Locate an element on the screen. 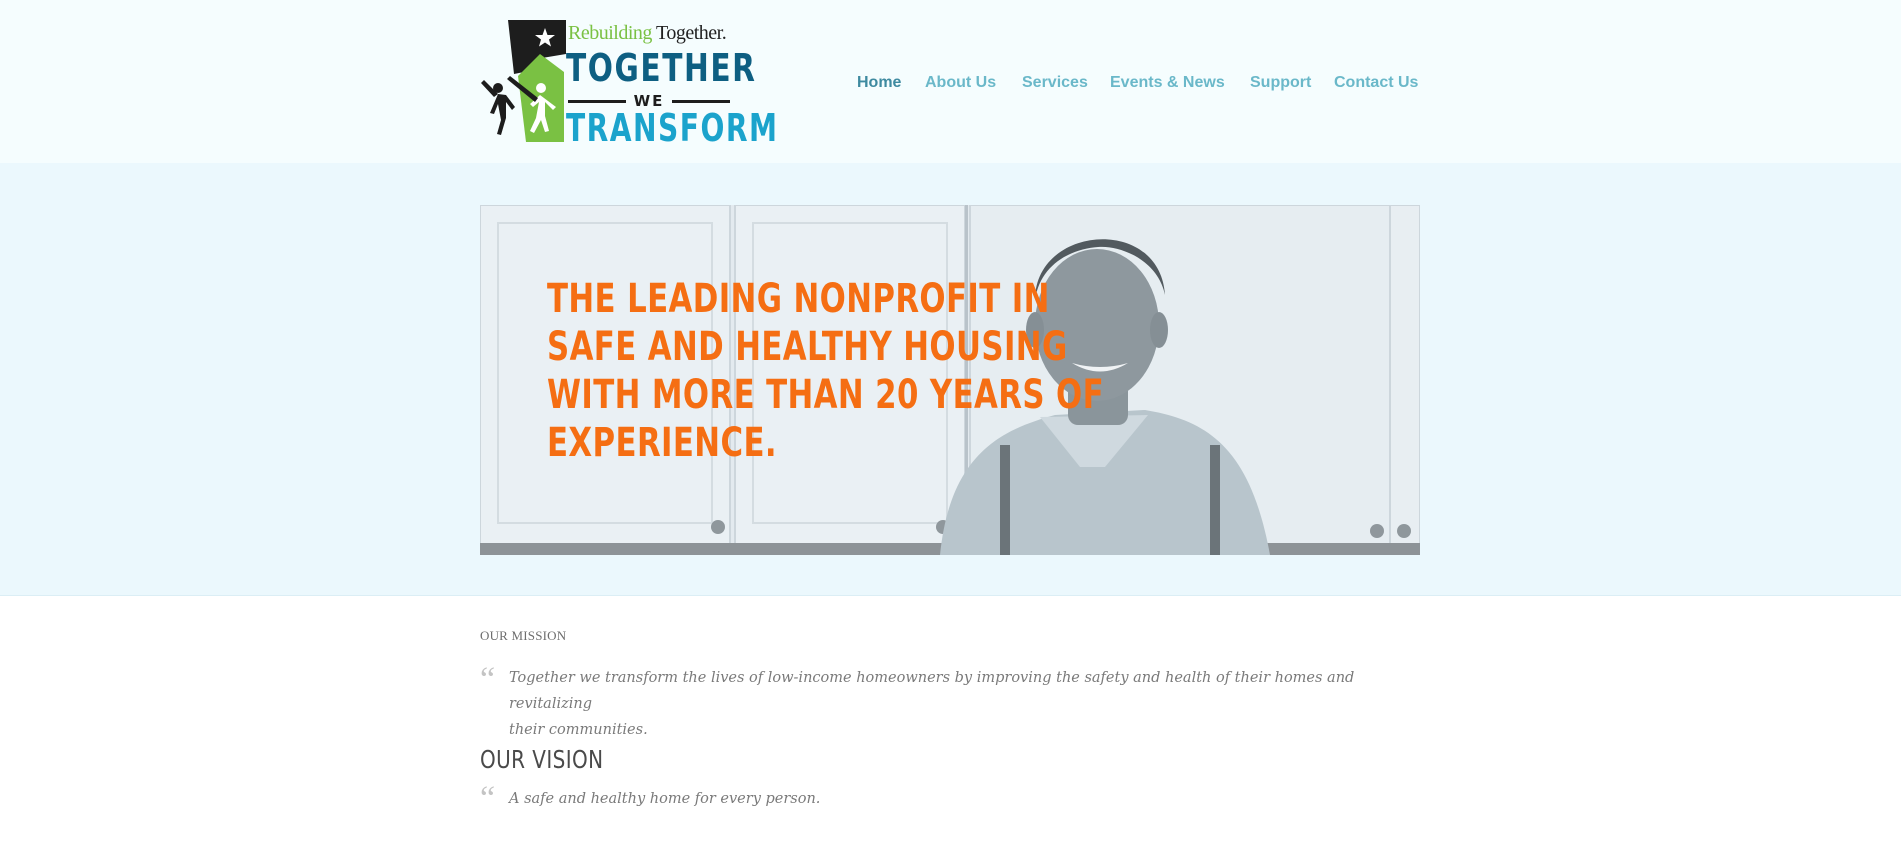  vision-title: OUR VISION is located at coordinates (542, 759).